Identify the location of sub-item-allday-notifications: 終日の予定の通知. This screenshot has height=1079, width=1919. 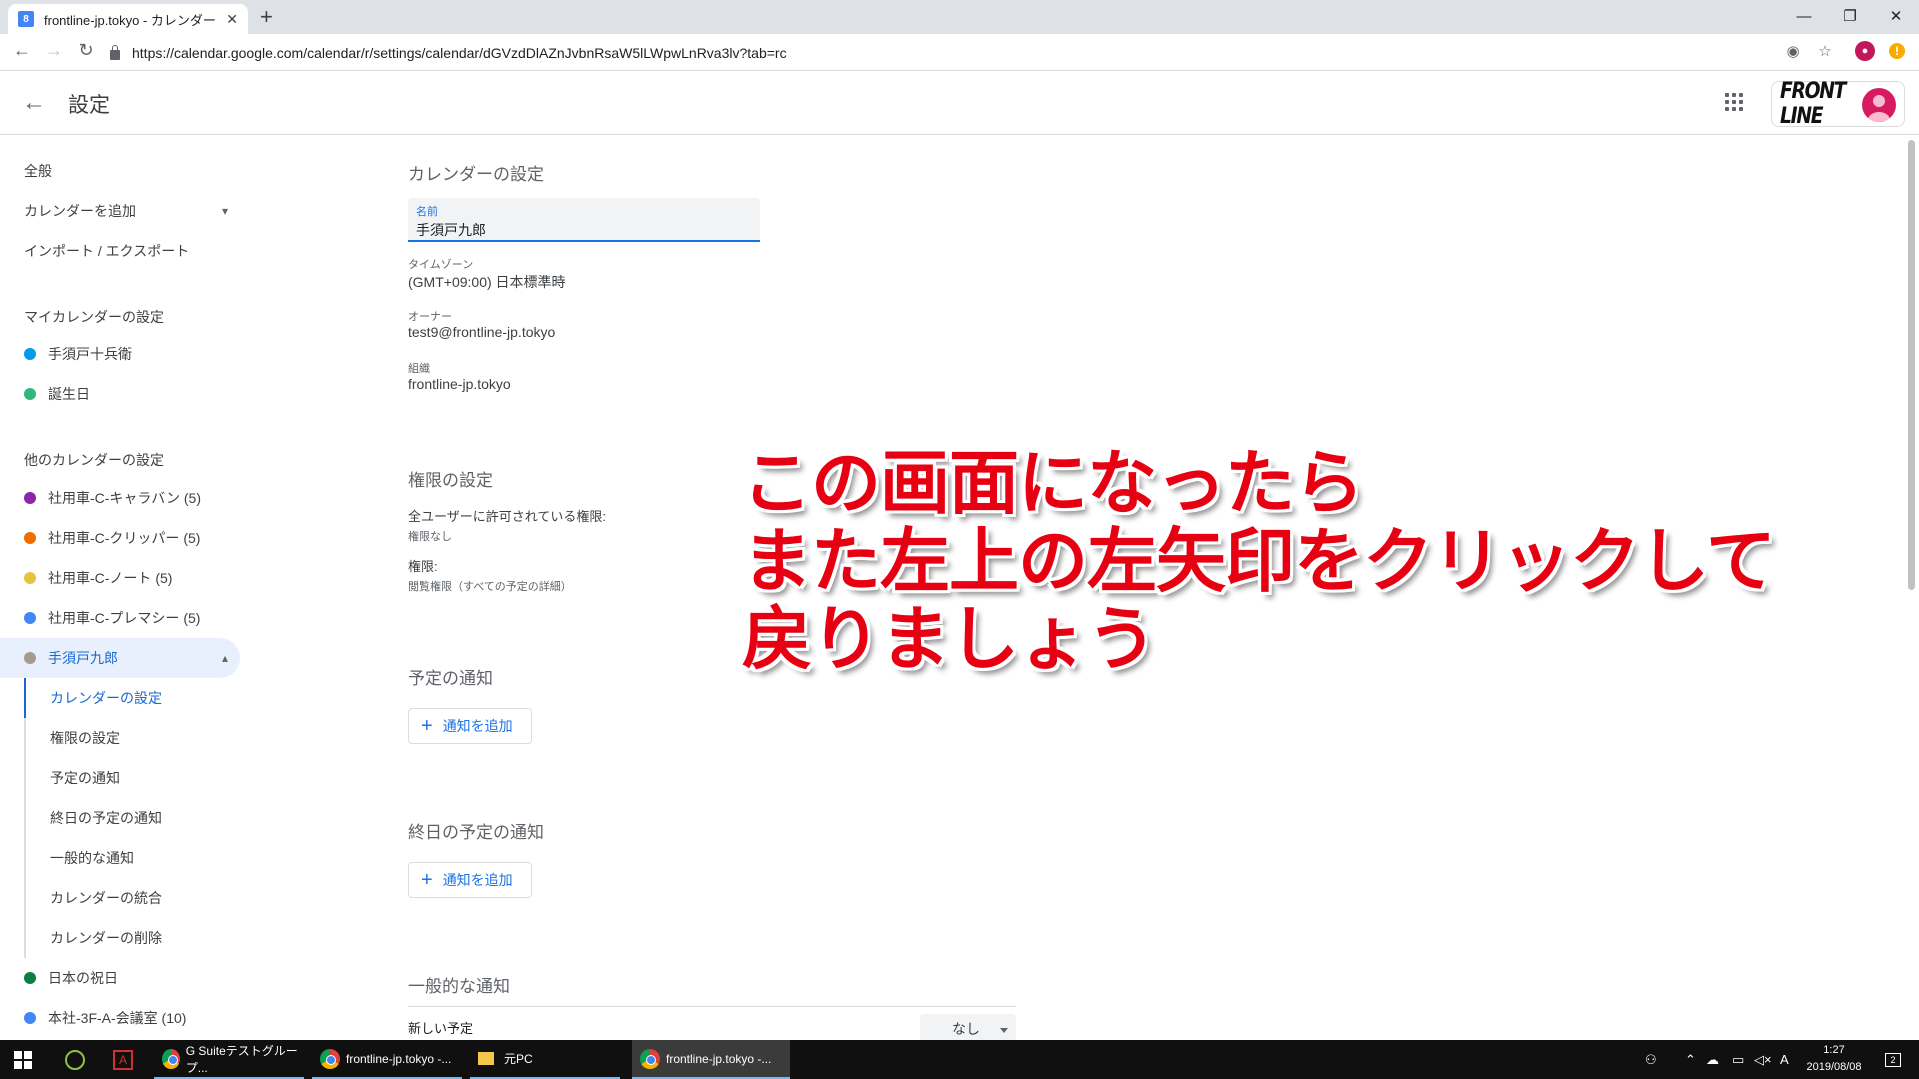
(134, 818).